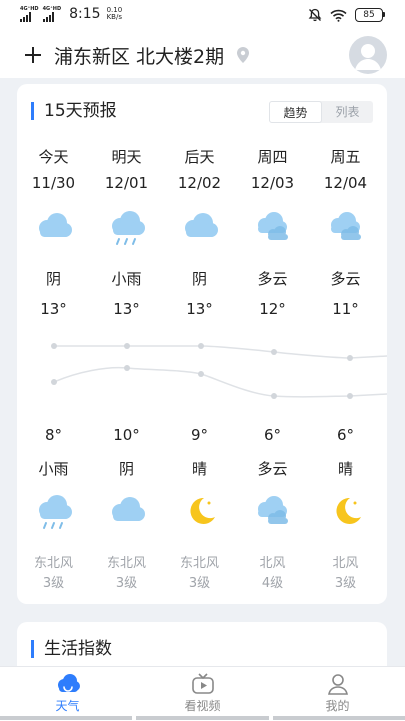  Describe the element at coordinates (345, 309) in the screenshot. I see `high-temp: 11°` at that location.